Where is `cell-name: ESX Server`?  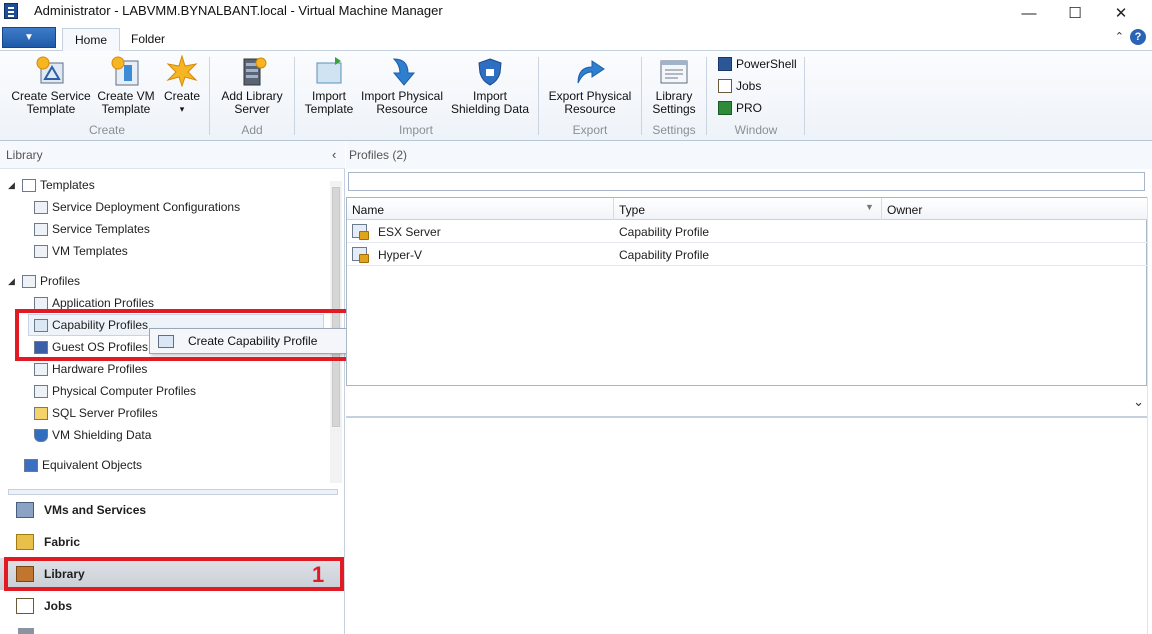
cell-name: ESX Server is located at coordinates (409, 232).